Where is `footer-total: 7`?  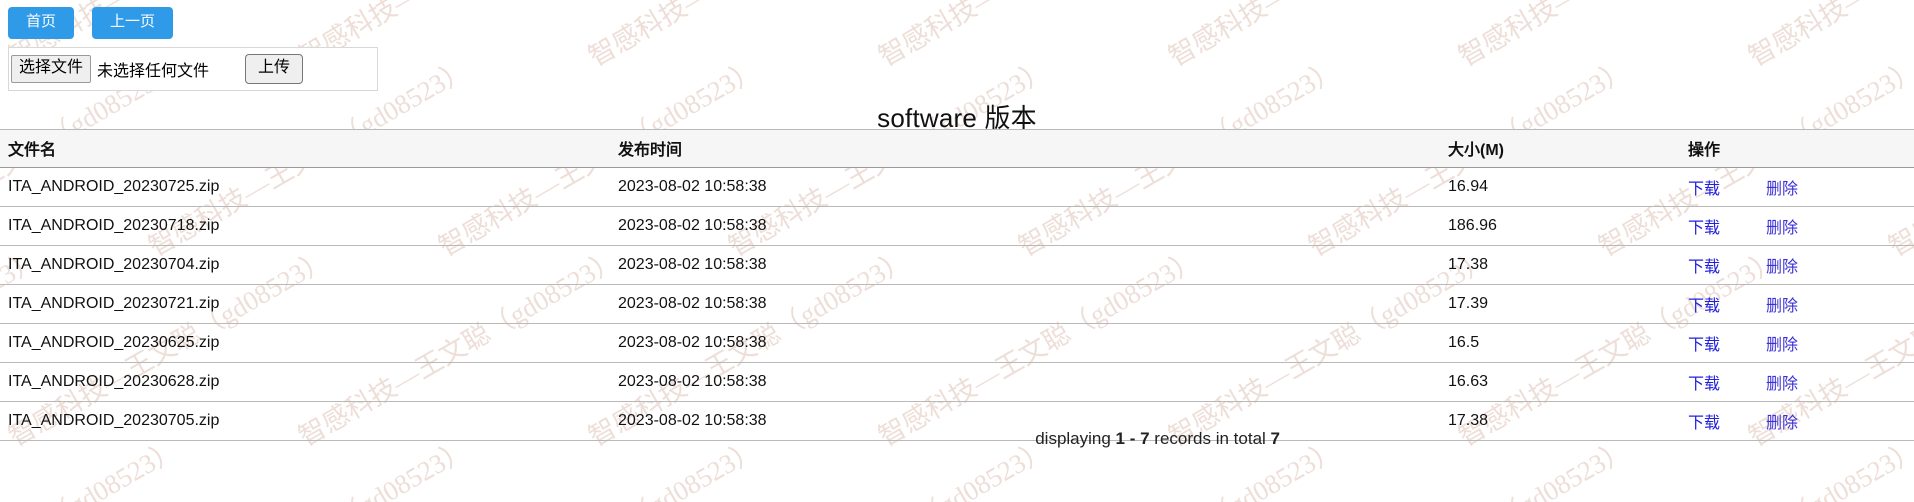 footer-total: 7 is located at coordinates (1275, 438).